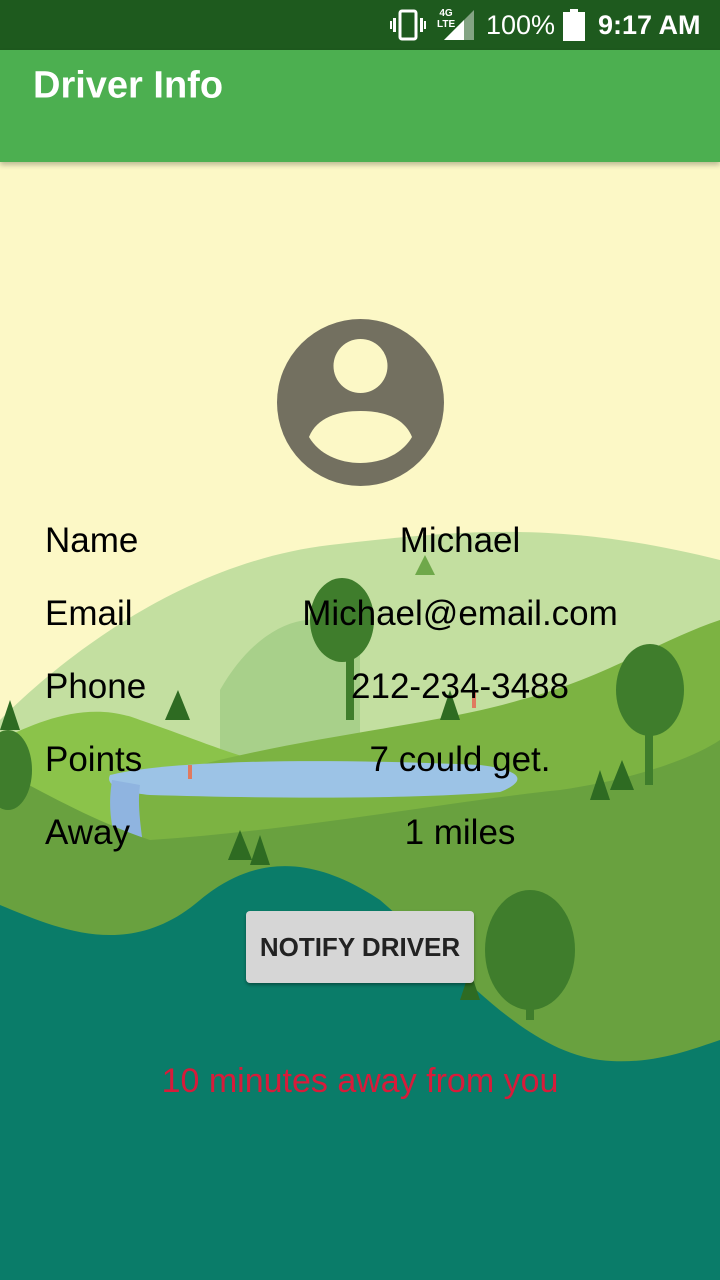 Image resolution: width=720 pixels, height=1280 pixels. What do you see at coordinates (360, 833) in the screenshot?
I see `info-row-away: Away 1 miles` at bounding box center [360, 833].